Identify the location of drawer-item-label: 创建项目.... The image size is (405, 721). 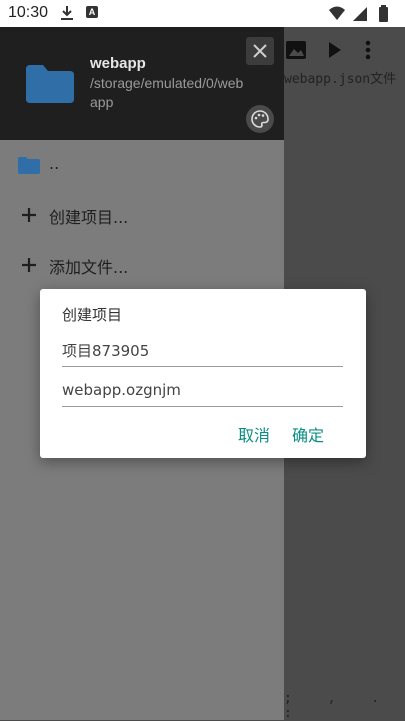
(89, 217).